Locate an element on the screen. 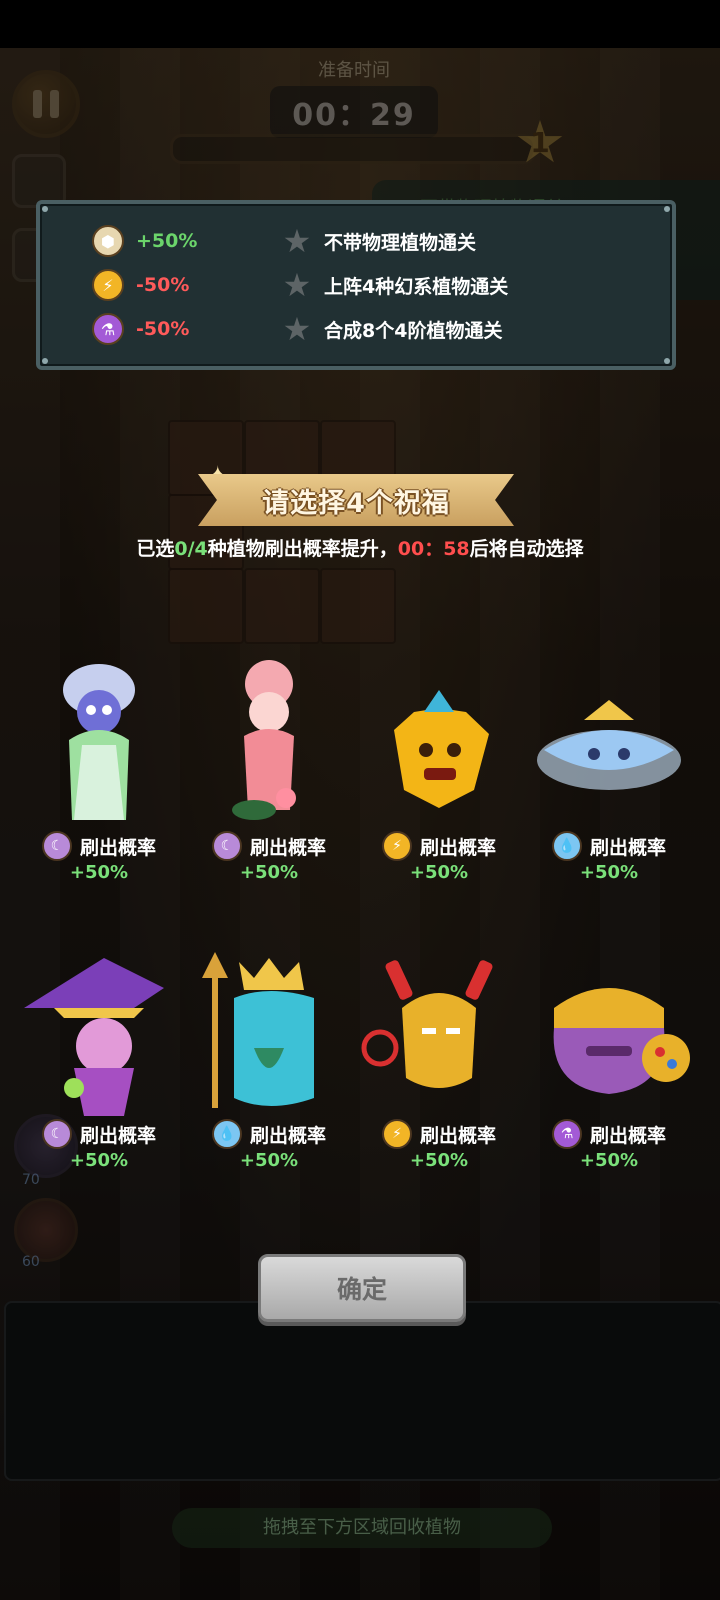 The image size is (720, 1600). quest-row: ★ 不带物理植物通关 is located at coordinates (378, 241).